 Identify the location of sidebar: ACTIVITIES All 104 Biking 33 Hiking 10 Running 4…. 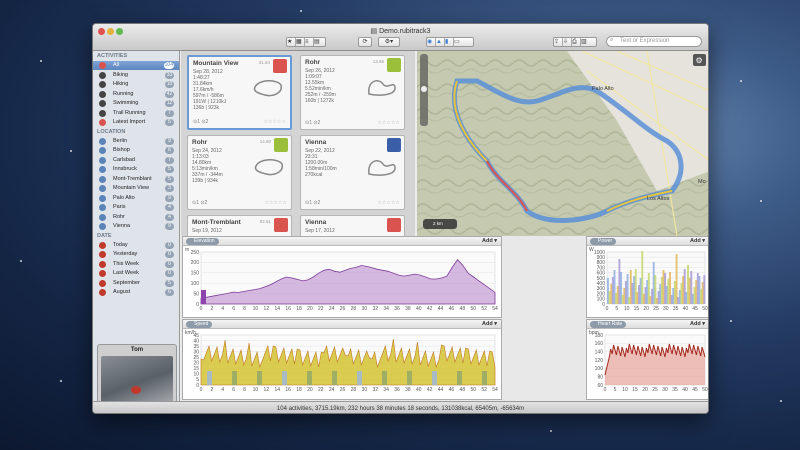
(136, 232).